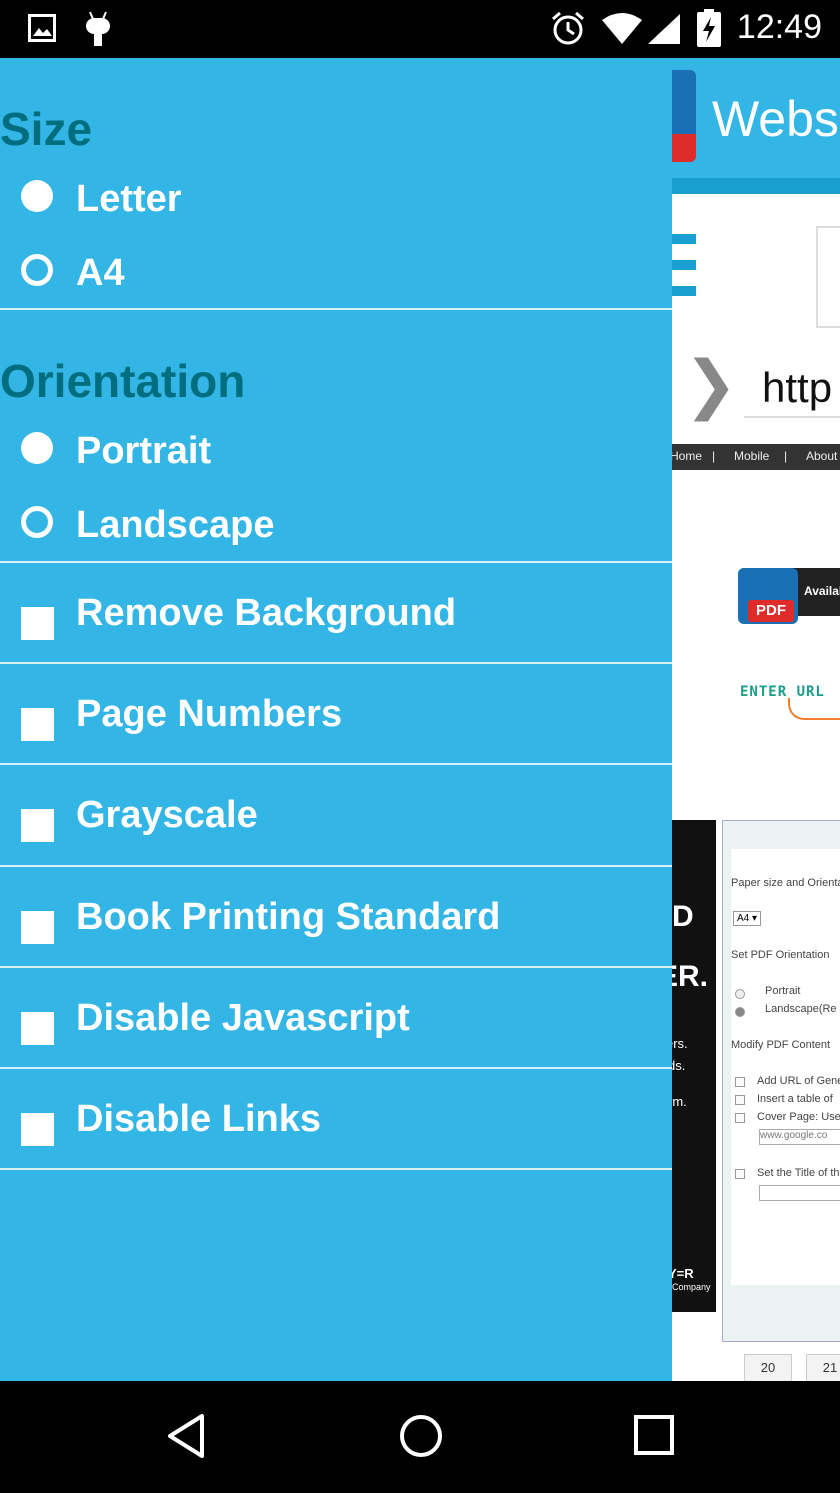  What do you see at coordinates (799, 1193) in the screenshot?
I see `title-input` at bounding box center [799, 1193].